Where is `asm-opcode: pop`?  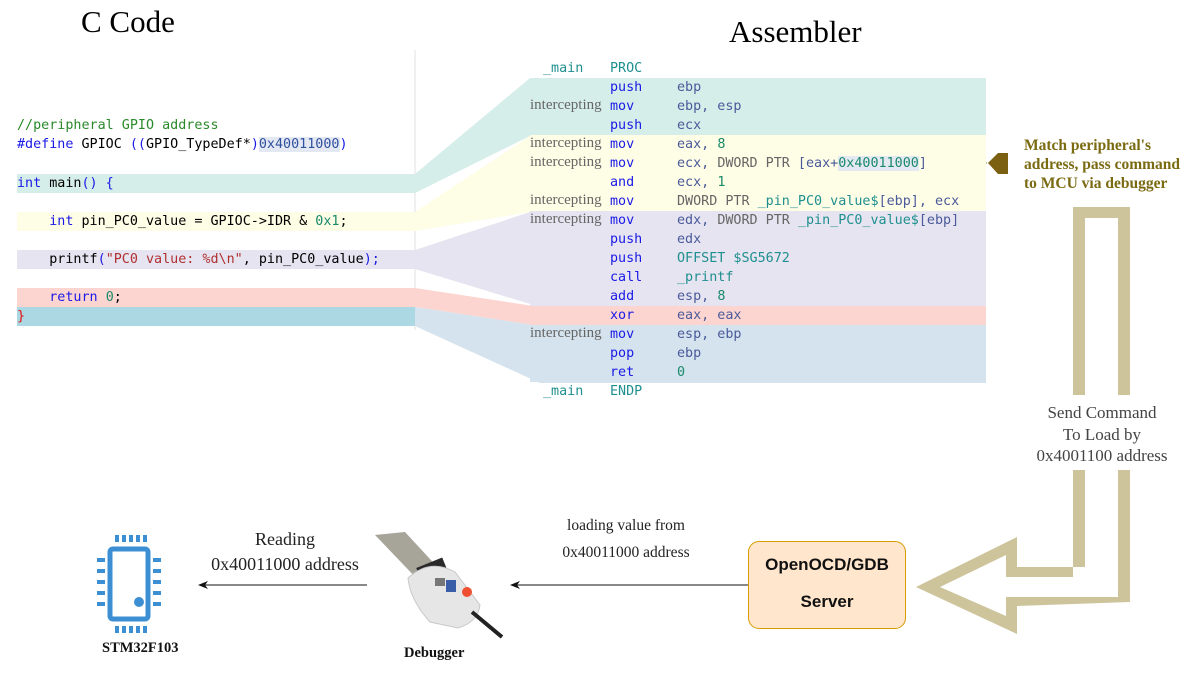 asm-opcode: pop is located at coordinates (622, 353).